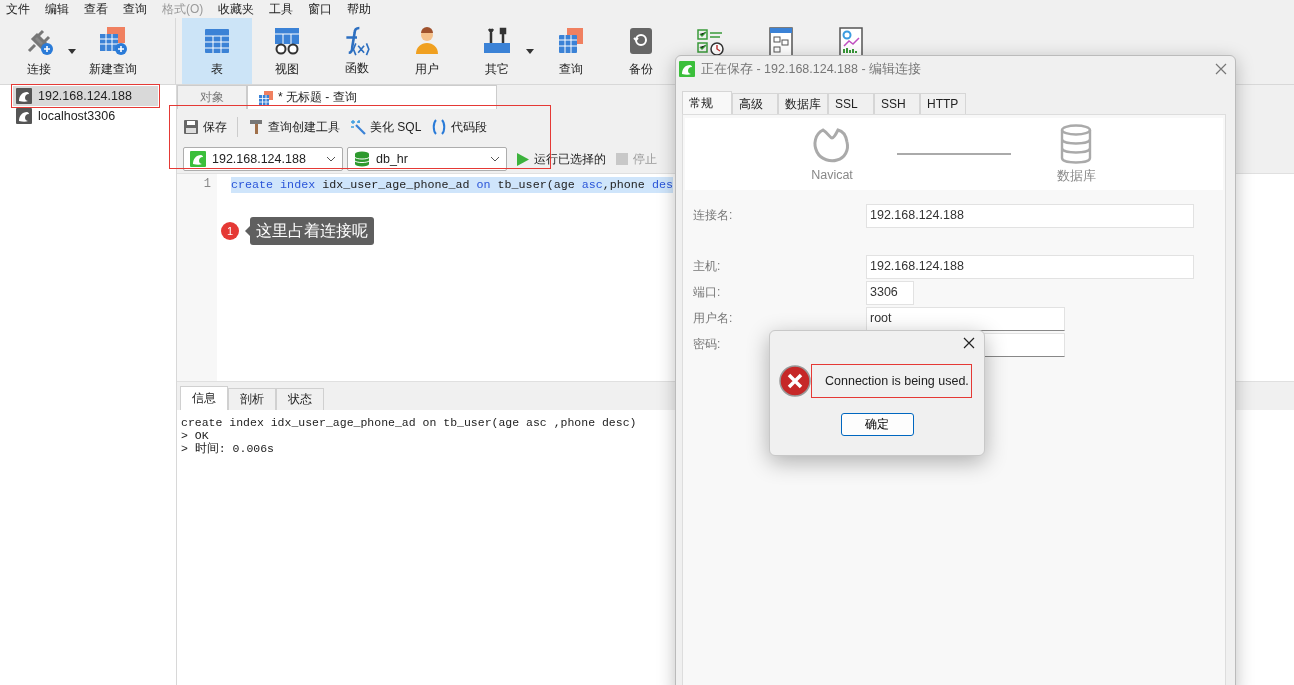  Describe the element at coordinates (890, 292) in the screenshot. I see `input-field: 3306` at that location.